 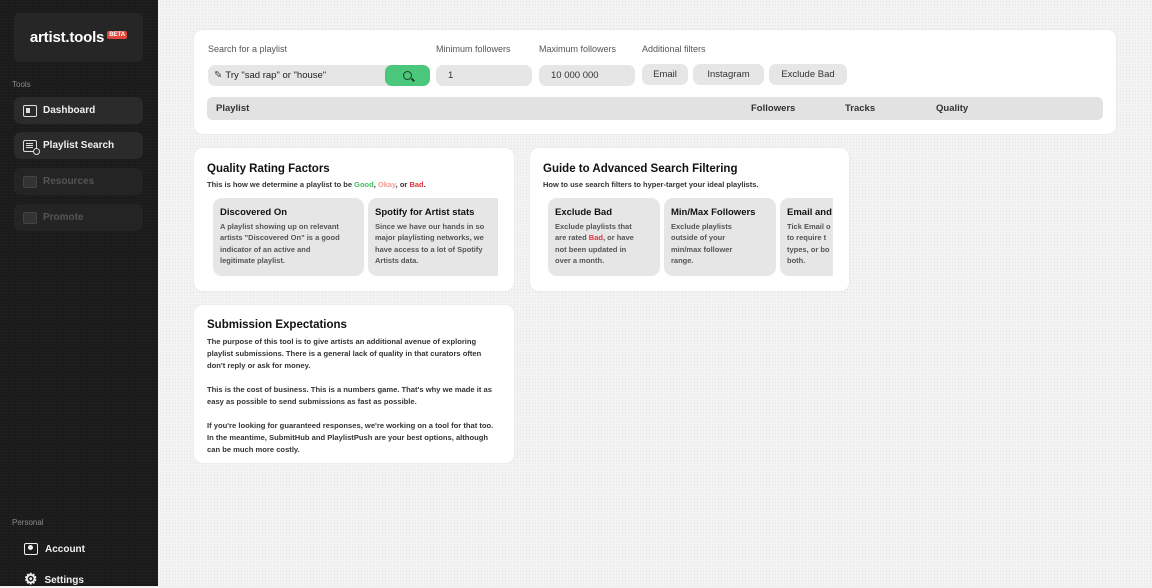 What do you see at coordinates (713, 212) in the screenshot?
I see `guide-title: Min/Max Followers` at bounding box center [713, 212].